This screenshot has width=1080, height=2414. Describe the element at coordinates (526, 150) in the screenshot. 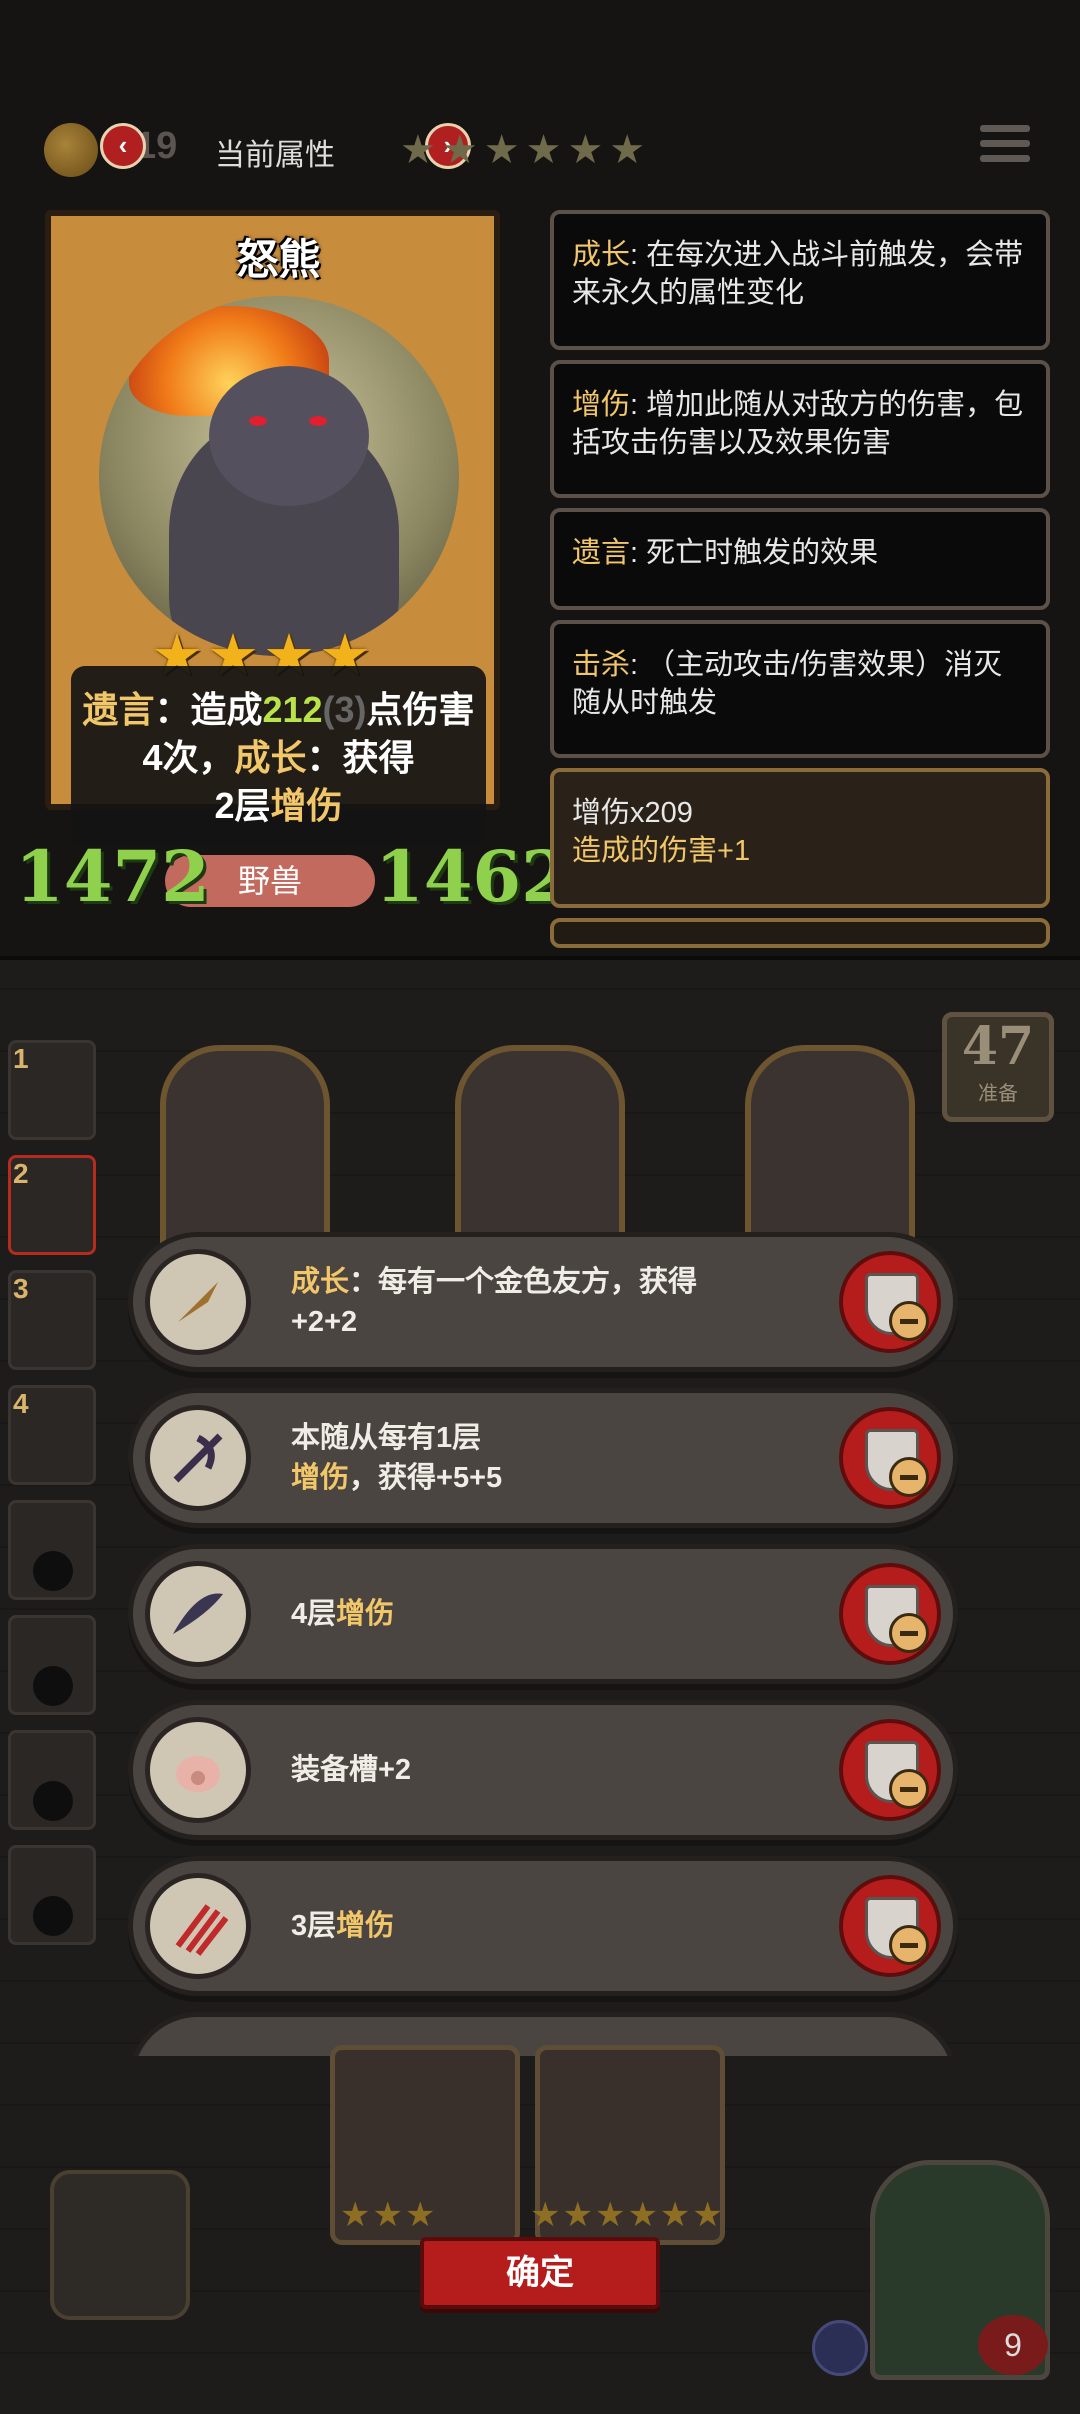

I see `level-stars: ★★★★★★` at that location.